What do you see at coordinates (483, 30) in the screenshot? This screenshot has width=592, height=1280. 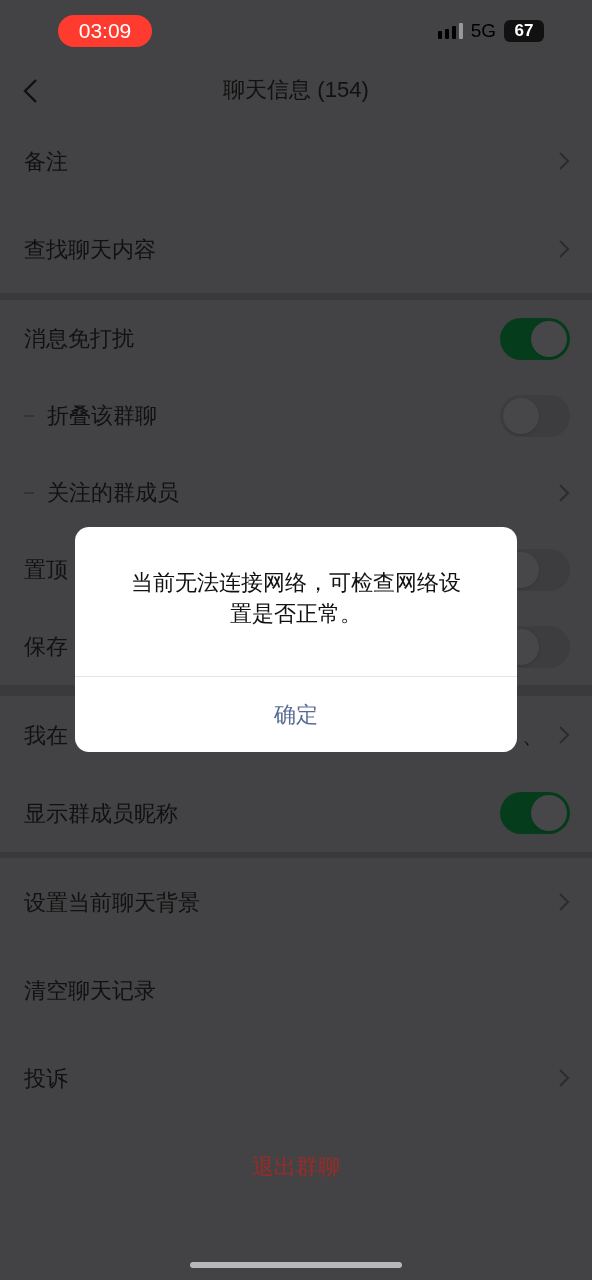 I see `network-label: 5G` at bounding box center [483, 30].